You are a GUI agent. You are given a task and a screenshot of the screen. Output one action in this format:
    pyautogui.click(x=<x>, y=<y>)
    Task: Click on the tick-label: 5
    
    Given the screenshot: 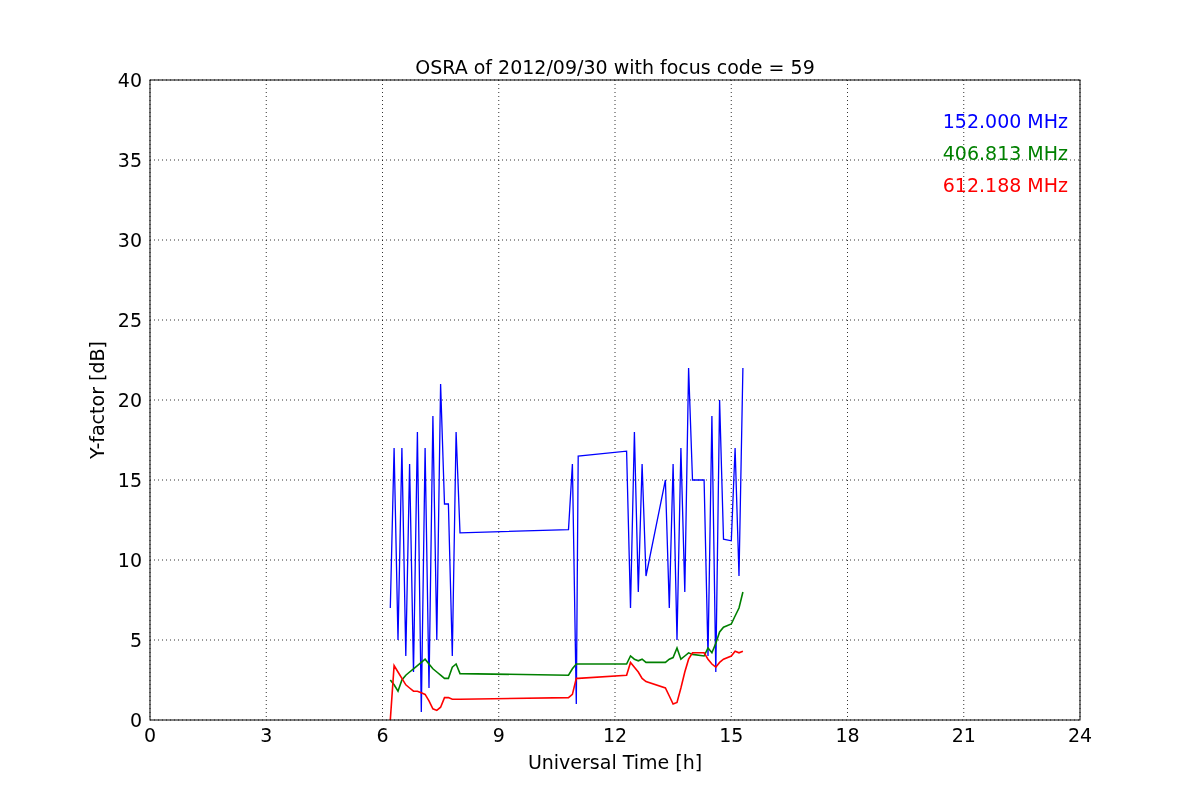 What is the action you would take?
    pyautogui.click(x=135, y=640)
    